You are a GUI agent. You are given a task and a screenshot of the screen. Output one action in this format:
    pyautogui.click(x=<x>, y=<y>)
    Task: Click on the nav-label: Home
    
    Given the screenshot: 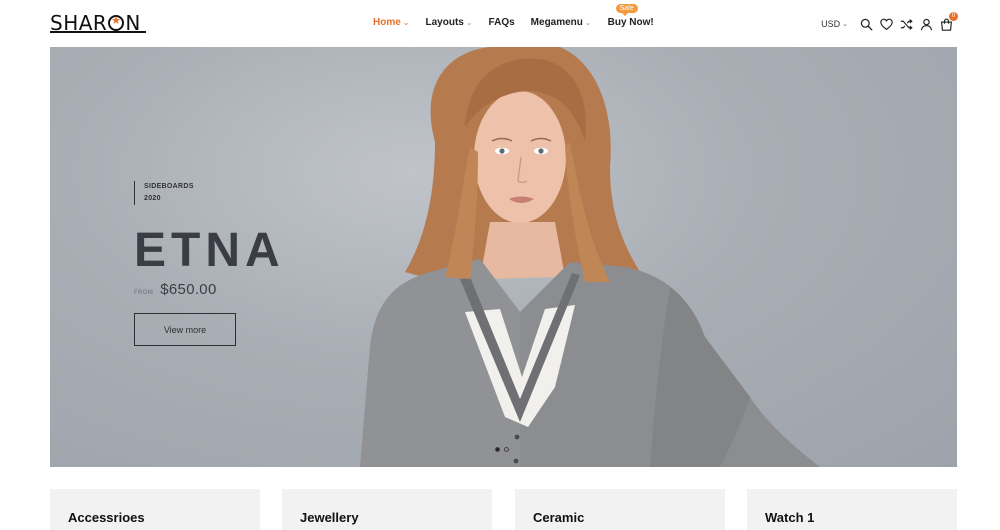 What is the action you would take?
    pyautogui.click(x=387, y=22)
    